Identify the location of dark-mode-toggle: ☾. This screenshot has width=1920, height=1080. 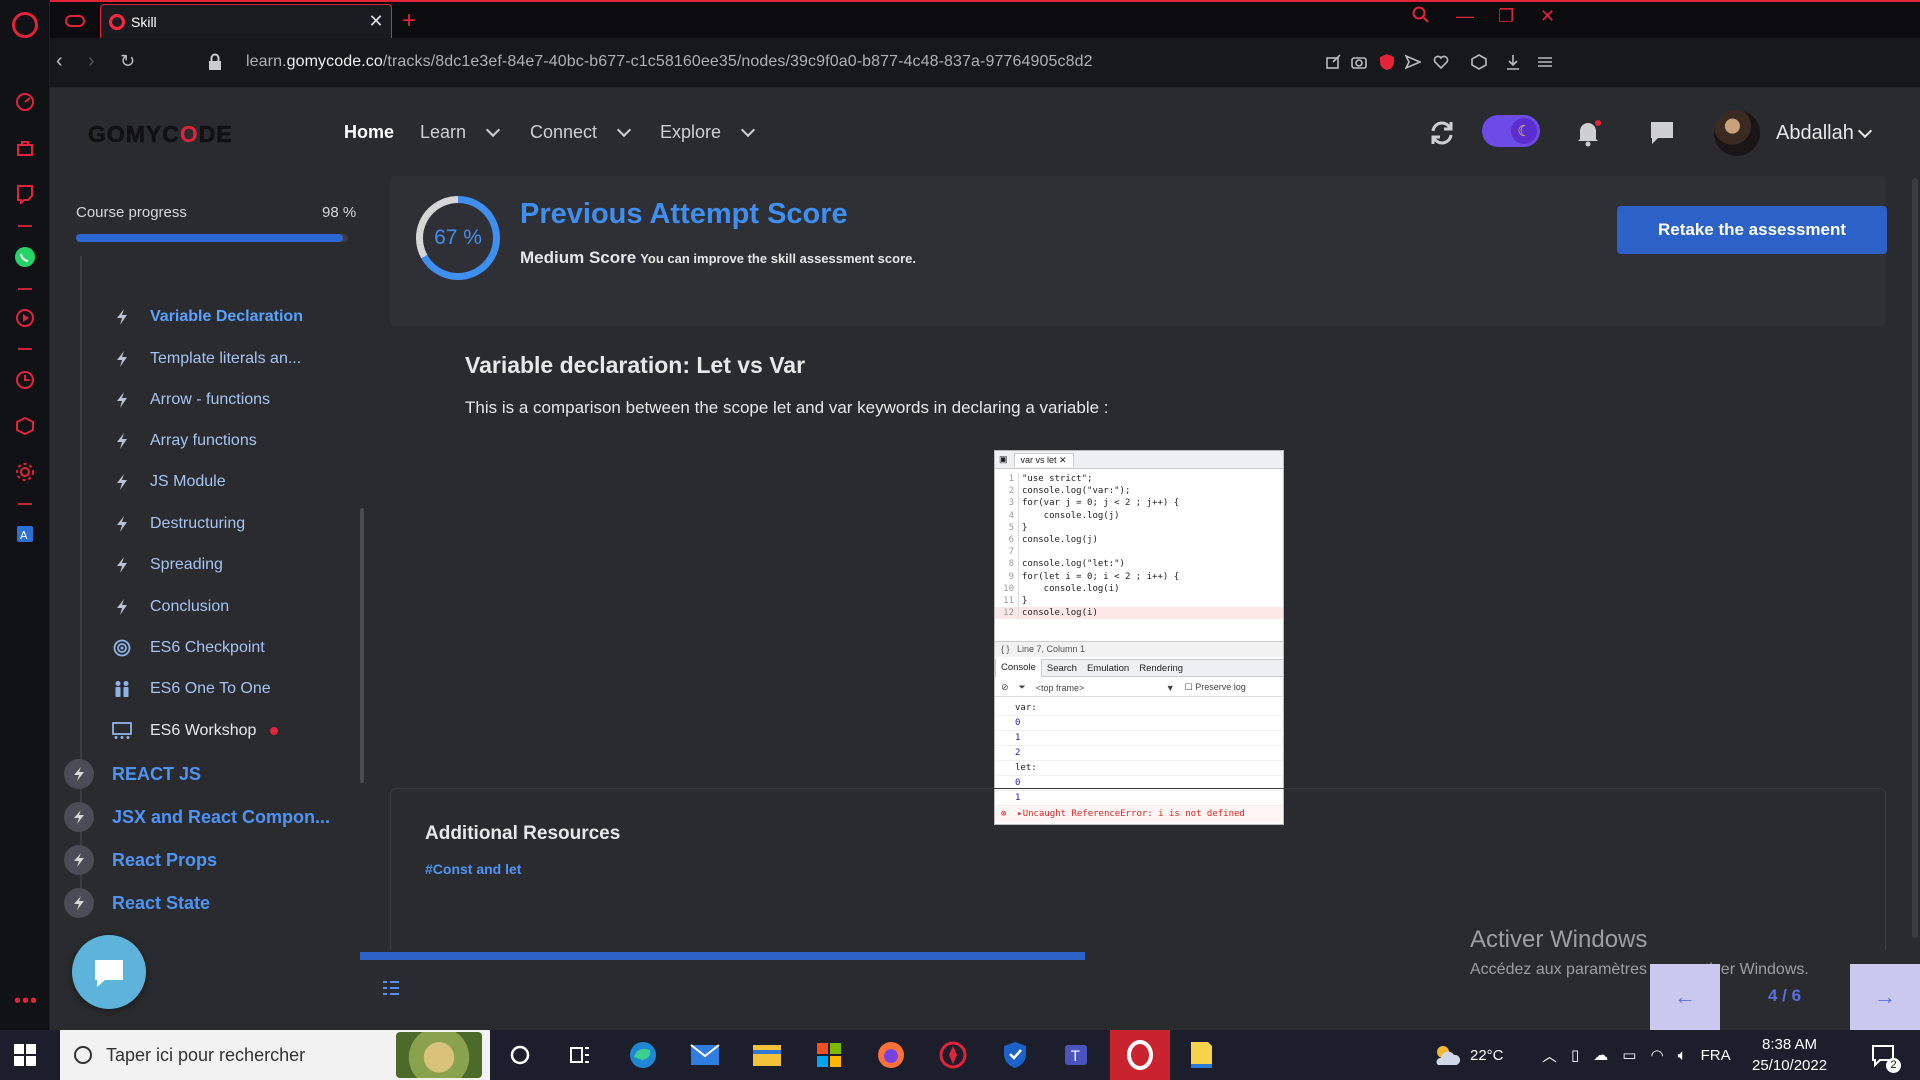
(1511, 131).